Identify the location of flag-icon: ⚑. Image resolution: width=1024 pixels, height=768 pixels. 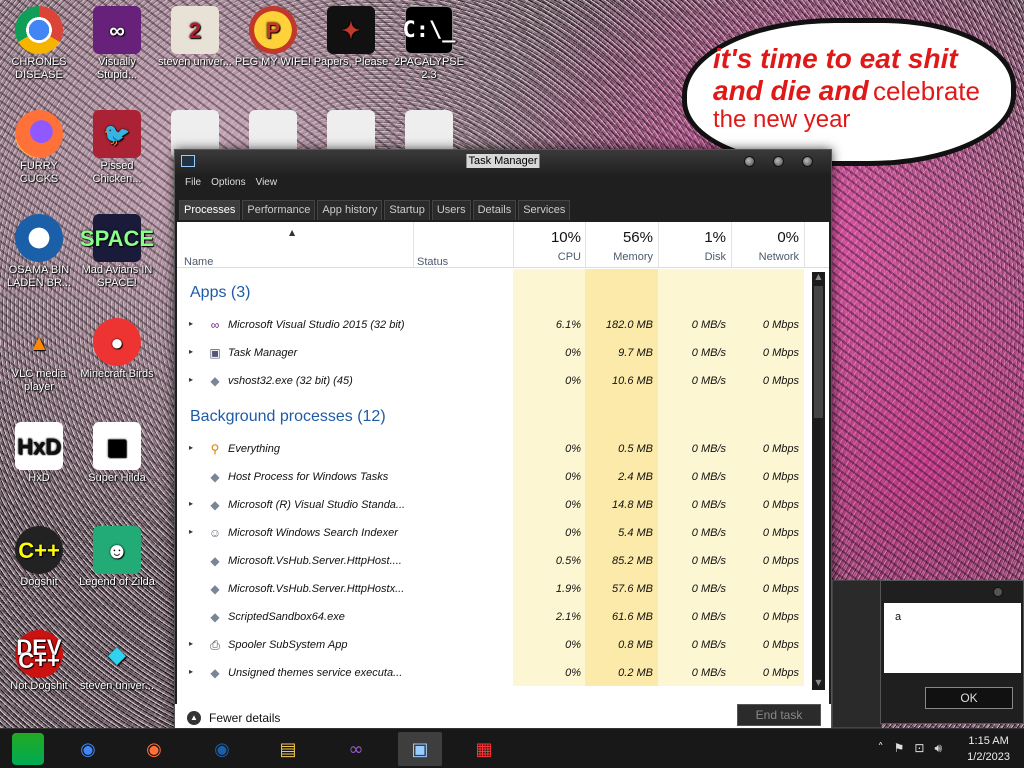
(899, 748).